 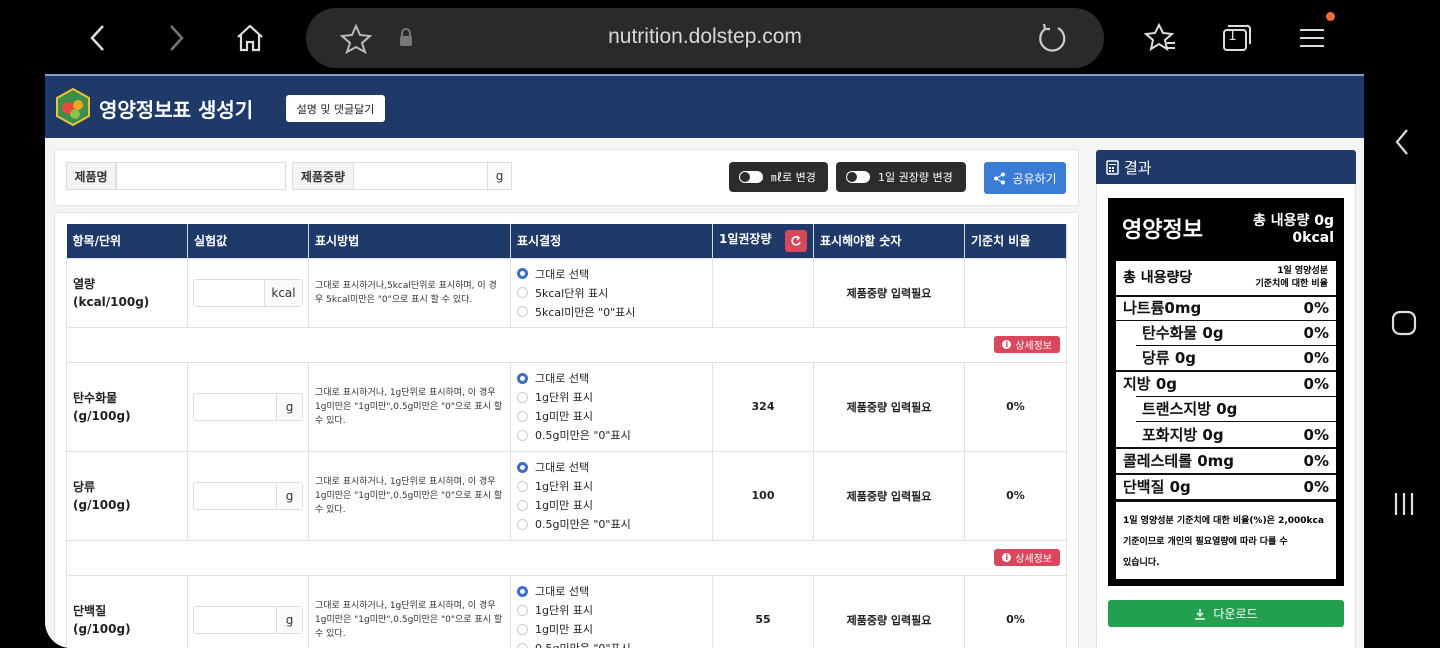 What do you see at coordinates (1402, 144) in the screenshot?
I see `system-back-icon` at bounding box center [1402, 144].